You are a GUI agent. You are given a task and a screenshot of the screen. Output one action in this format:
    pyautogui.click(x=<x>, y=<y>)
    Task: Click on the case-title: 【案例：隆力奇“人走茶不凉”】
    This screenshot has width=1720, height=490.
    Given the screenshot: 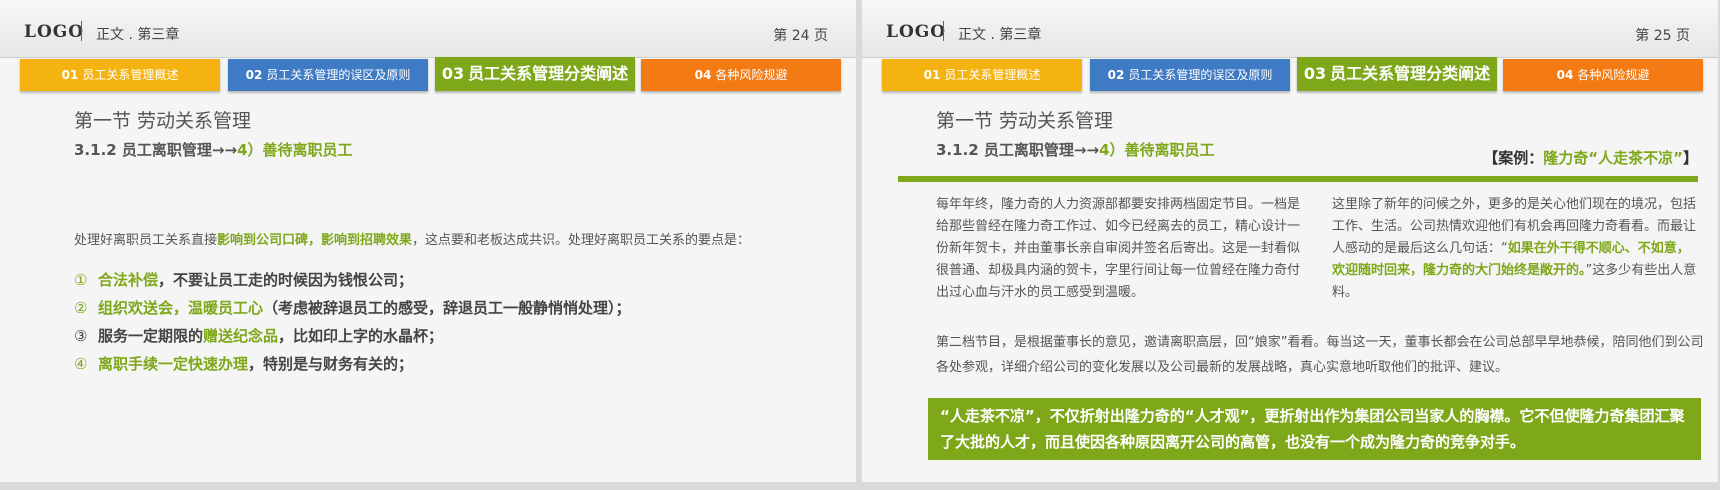 What is the action you would take?
    pyautogui.click(x=1590, y=157)
    